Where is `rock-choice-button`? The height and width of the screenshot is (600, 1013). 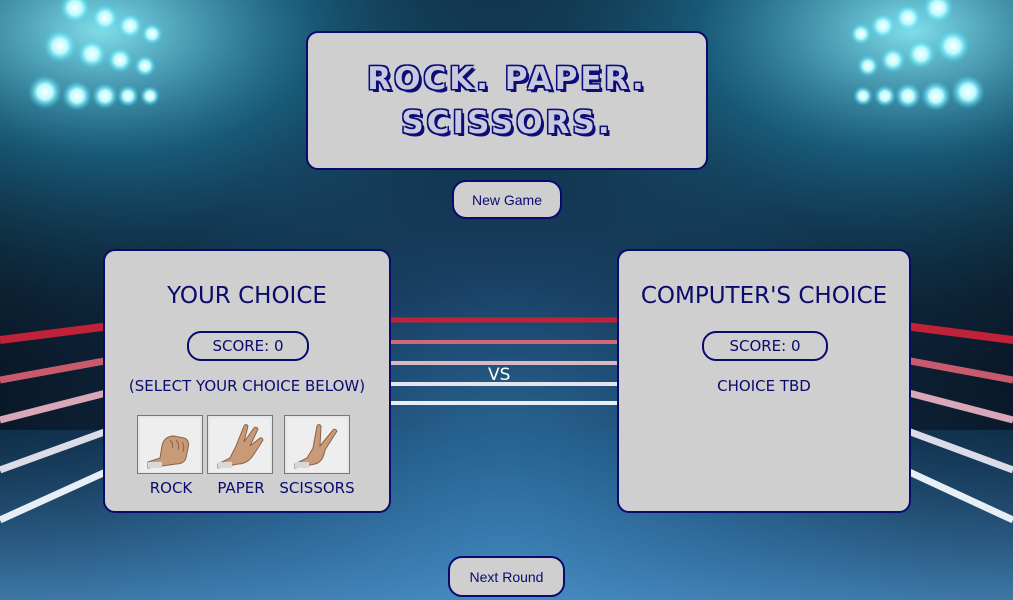
rock-choice-button is located at coordinates (170, 444).